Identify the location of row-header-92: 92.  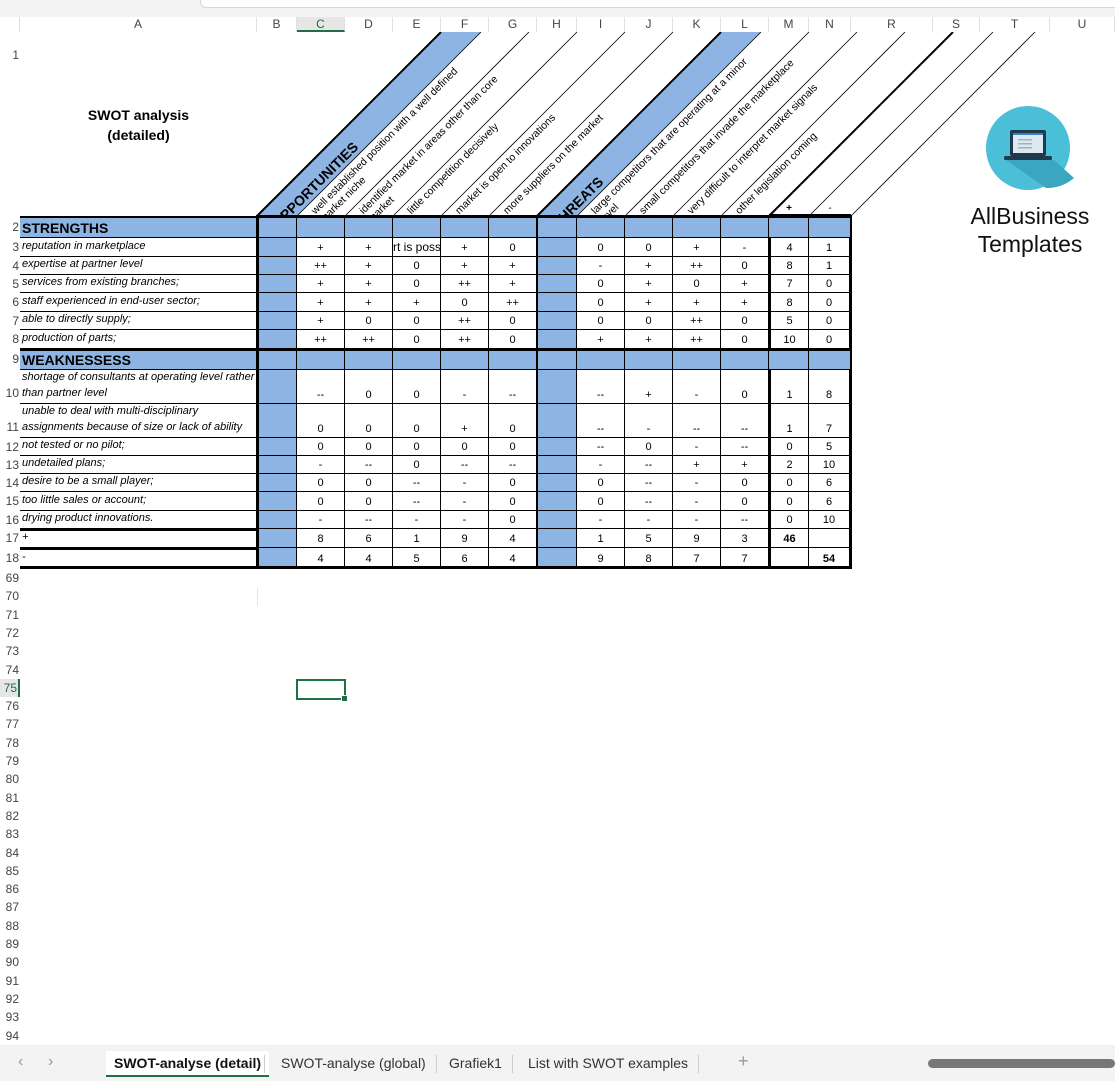
(10, 999).